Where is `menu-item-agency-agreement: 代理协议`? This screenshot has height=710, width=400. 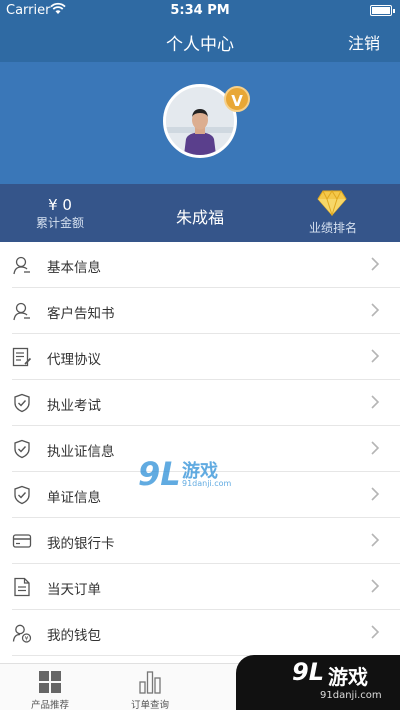 menu-item-agency-agreement: 代理协议 is located at coordinates (206, 357).